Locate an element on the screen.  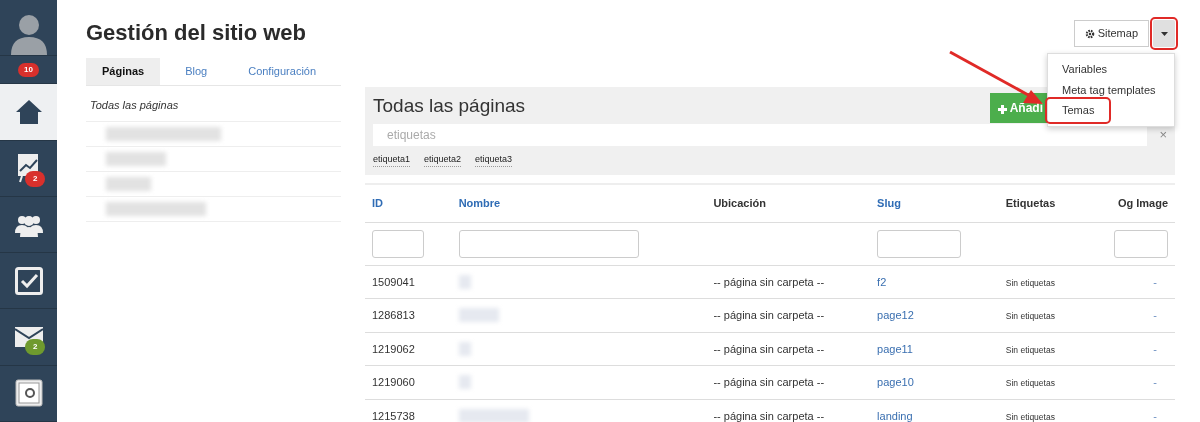
home-icon is located at coordinates (28, 112).